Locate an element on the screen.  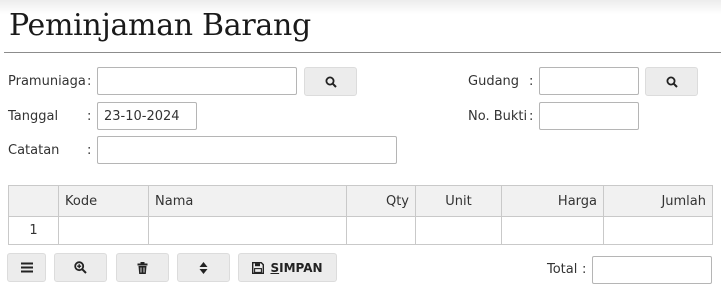
col-header-nama: Nama is located at coordinates (247, 201).